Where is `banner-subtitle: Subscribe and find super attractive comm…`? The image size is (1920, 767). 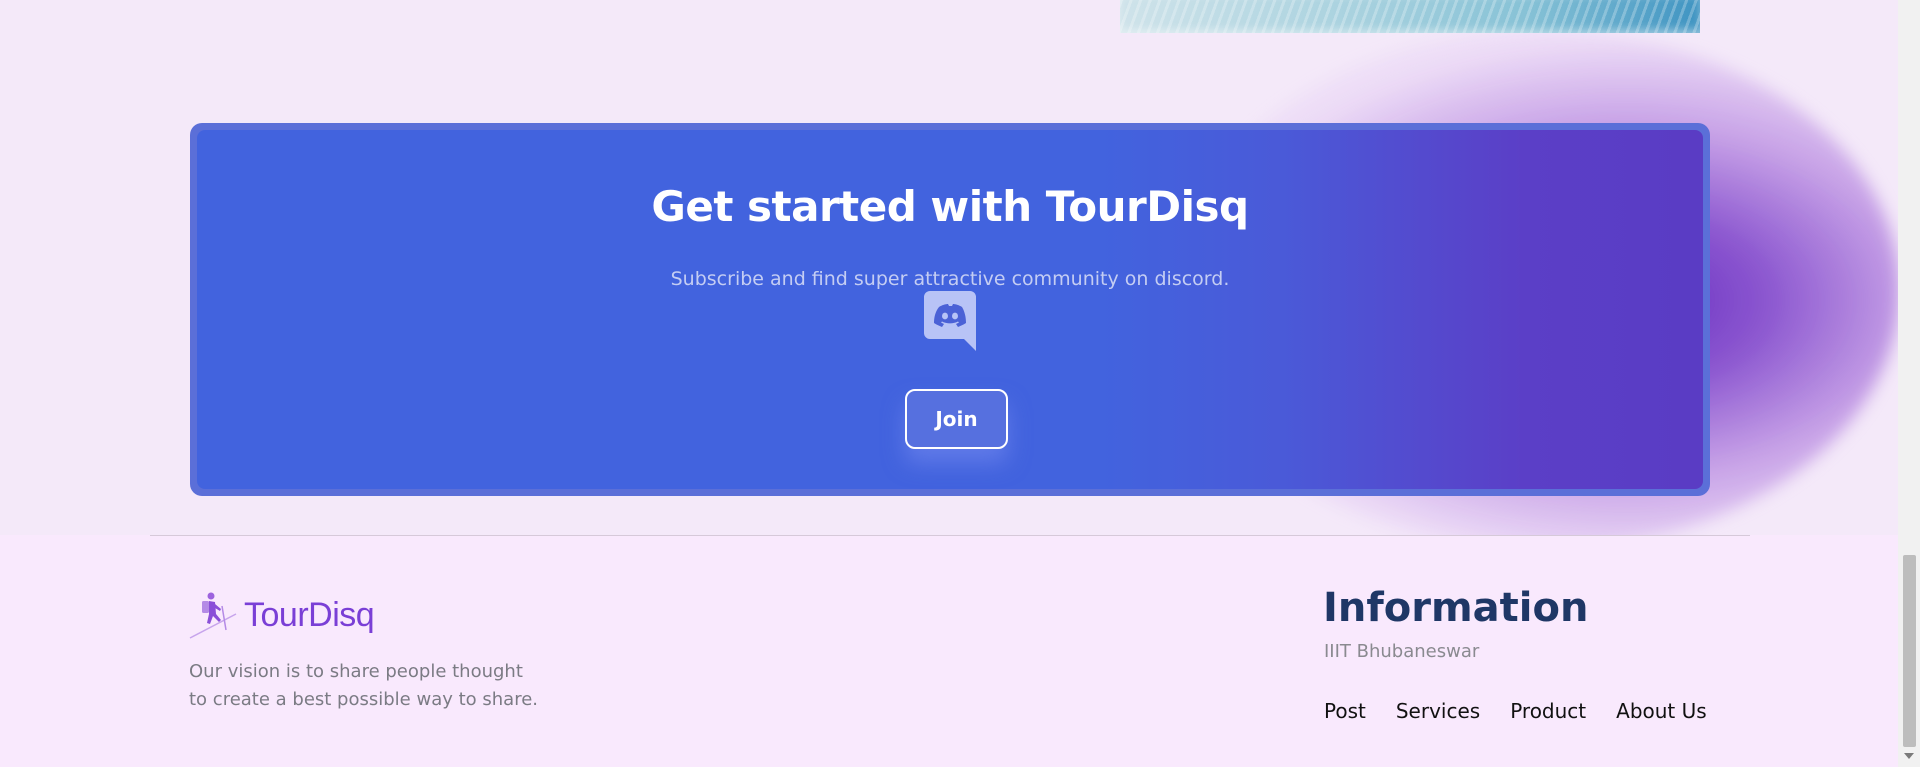 banner-subtitle: Subscribe and find super attractive comm… is located at coordinates (950, 279).